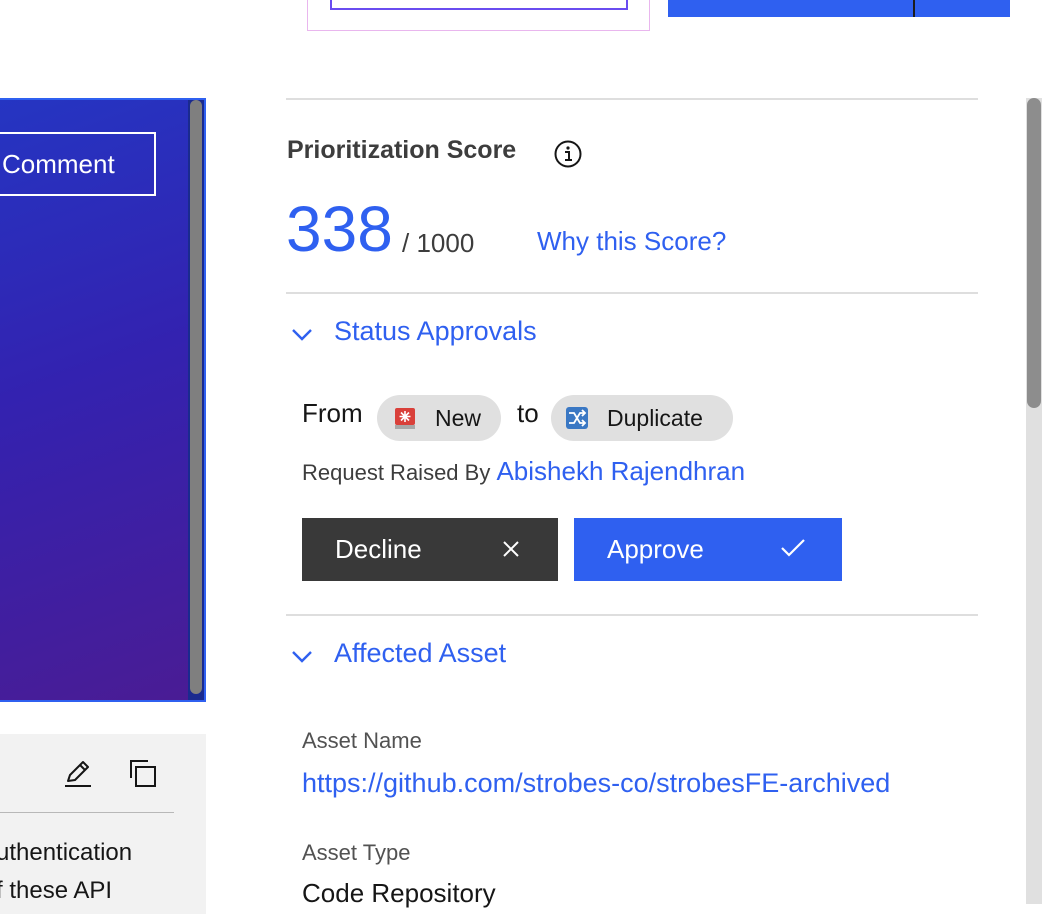  Describe the element at coordinates (1034, 253) in the screenshot. I see `page-scroll-thumb` at that location.